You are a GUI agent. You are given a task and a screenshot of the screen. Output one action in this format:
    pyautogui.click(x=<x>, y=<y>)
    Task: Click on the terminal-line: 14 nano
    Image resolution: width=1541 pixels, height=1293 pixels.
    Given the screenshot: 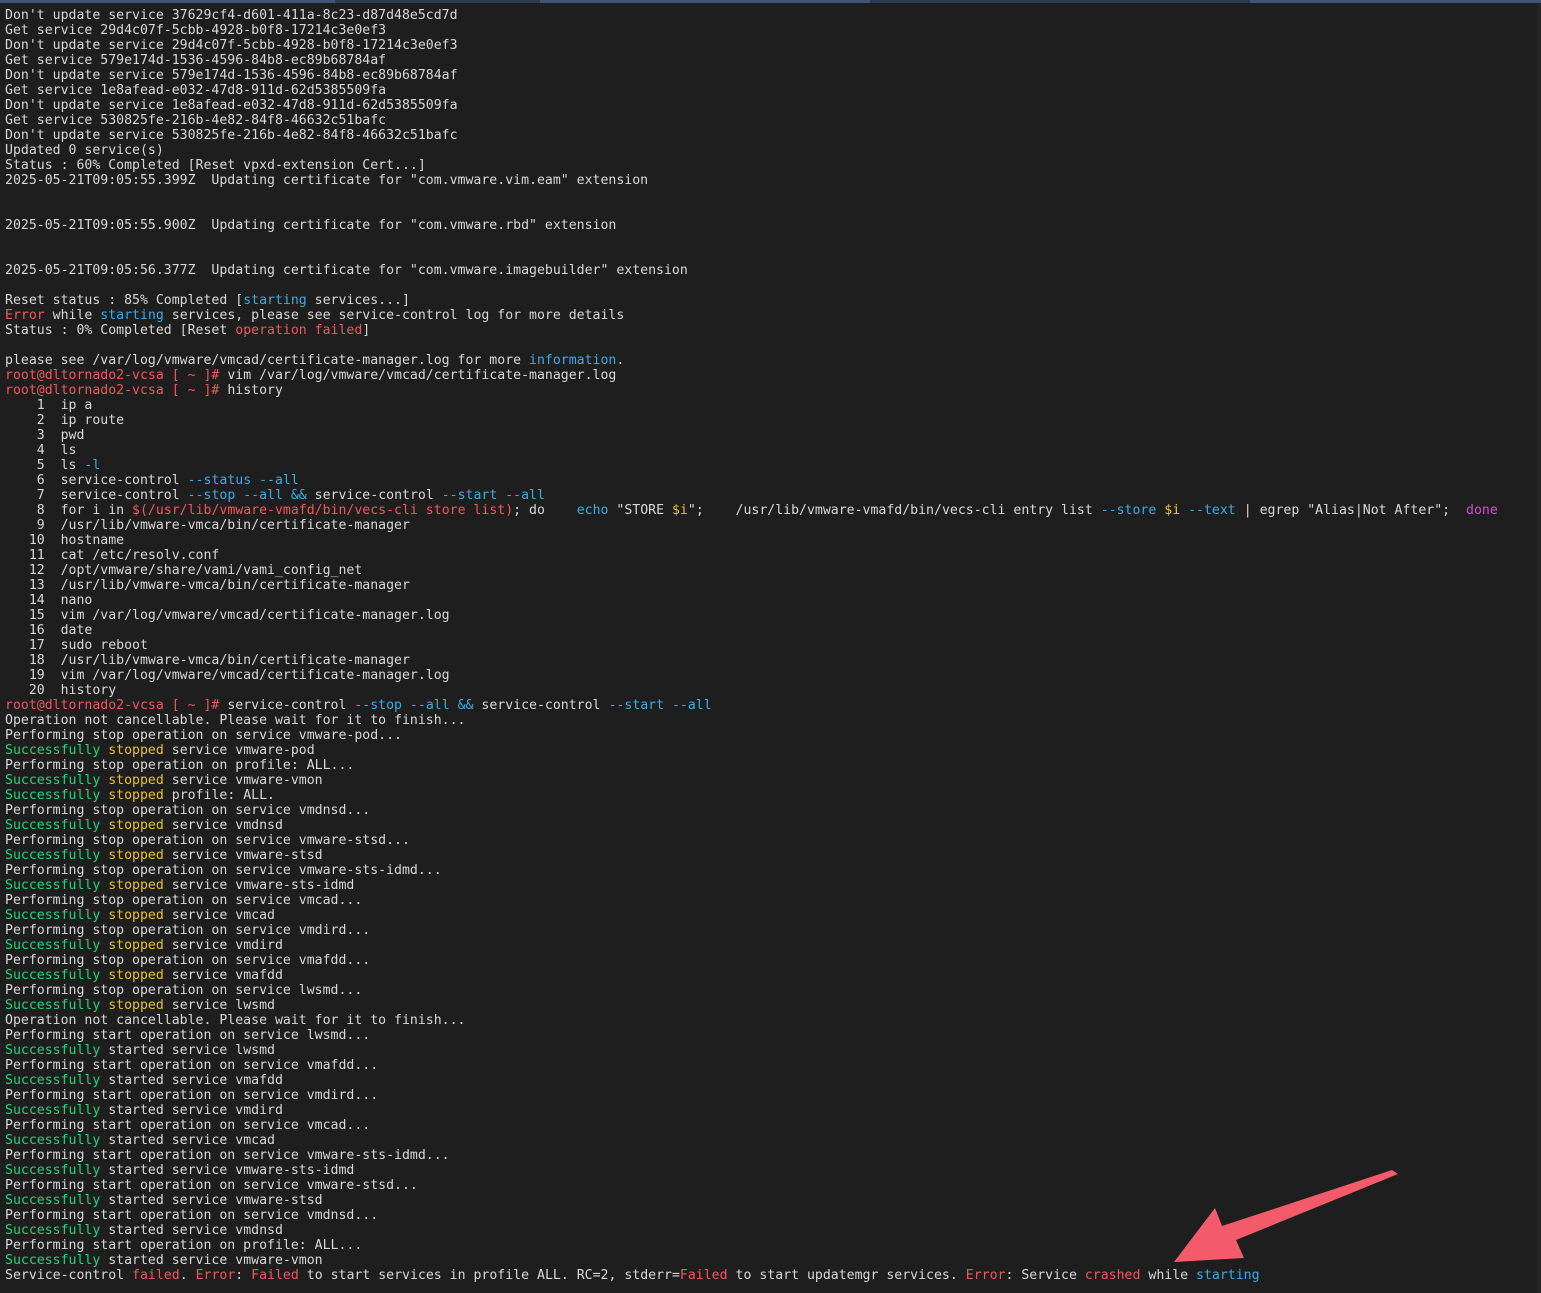 What is the action you would take?
    pyautogui.click(x=773, y=600)
    